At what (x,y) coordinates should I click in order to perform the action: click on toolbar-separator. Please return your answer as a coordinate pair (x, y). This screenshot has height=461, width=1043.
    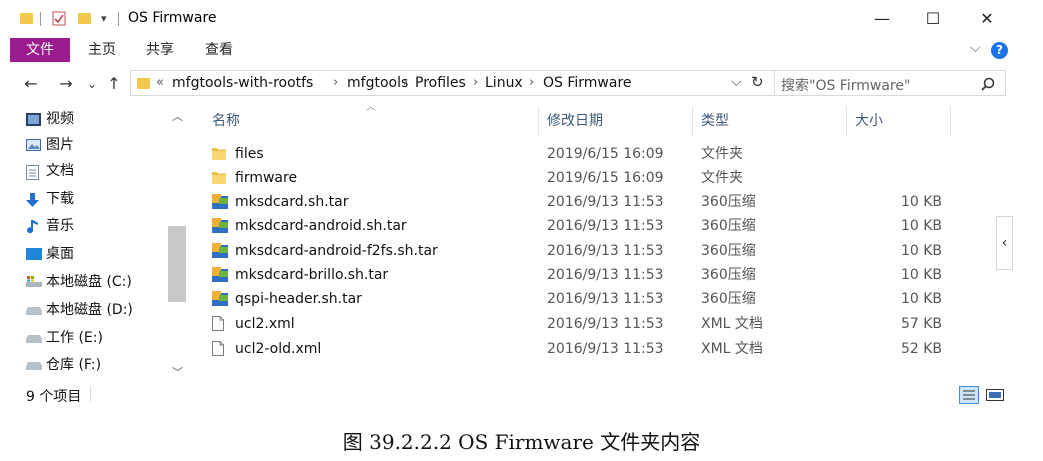
    Looking at the image, I should click on (40, 19).